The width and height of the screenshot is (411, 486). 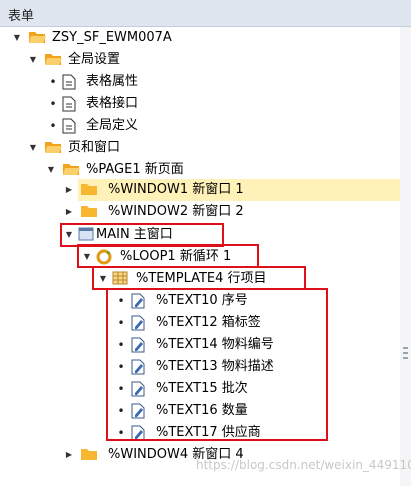 What do you see at coordinates (216, 170) in the screenshot?
I see `tree-node-page1: ▼ %PAGE1 新页面` at bounding box center [216, 170].